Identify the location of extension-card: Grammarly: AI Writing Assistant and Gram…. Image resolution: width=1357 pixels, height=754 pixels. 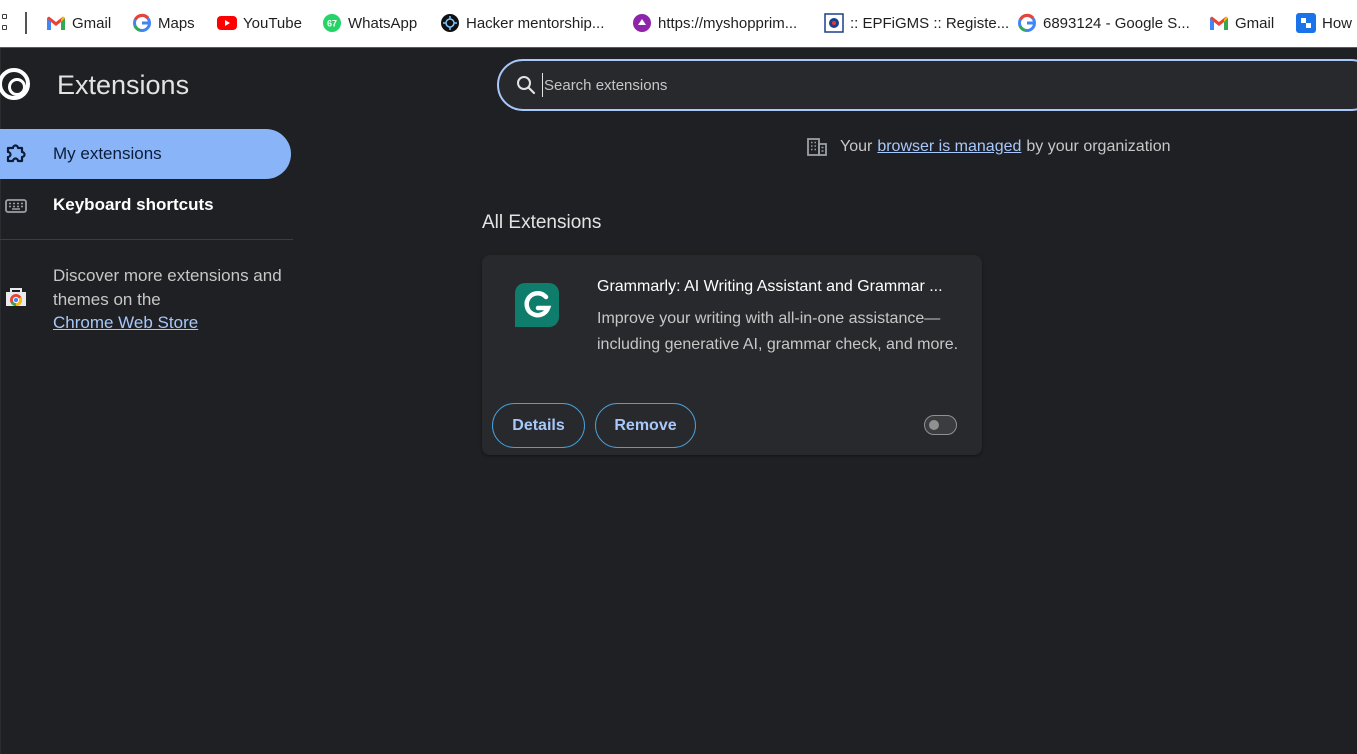
(732, 355).